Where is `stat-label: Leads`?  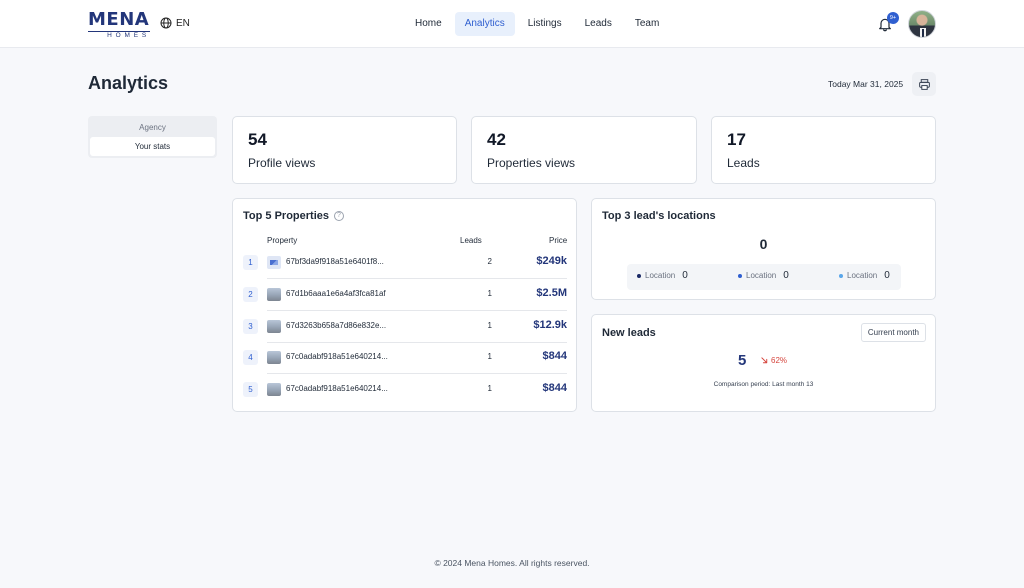
stat-label: Leads is located at coordinates (743, 163).